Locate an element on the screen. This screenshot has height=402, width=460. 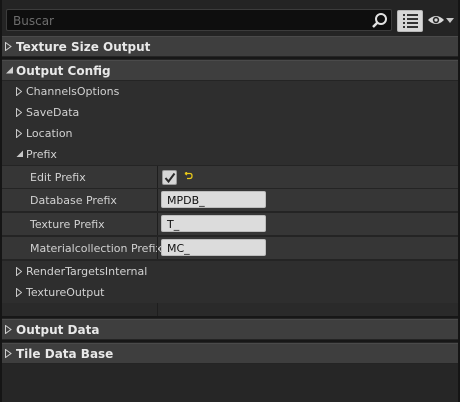
category-tile-data-base: Tile Data Base is located at coordinates (230, 353).